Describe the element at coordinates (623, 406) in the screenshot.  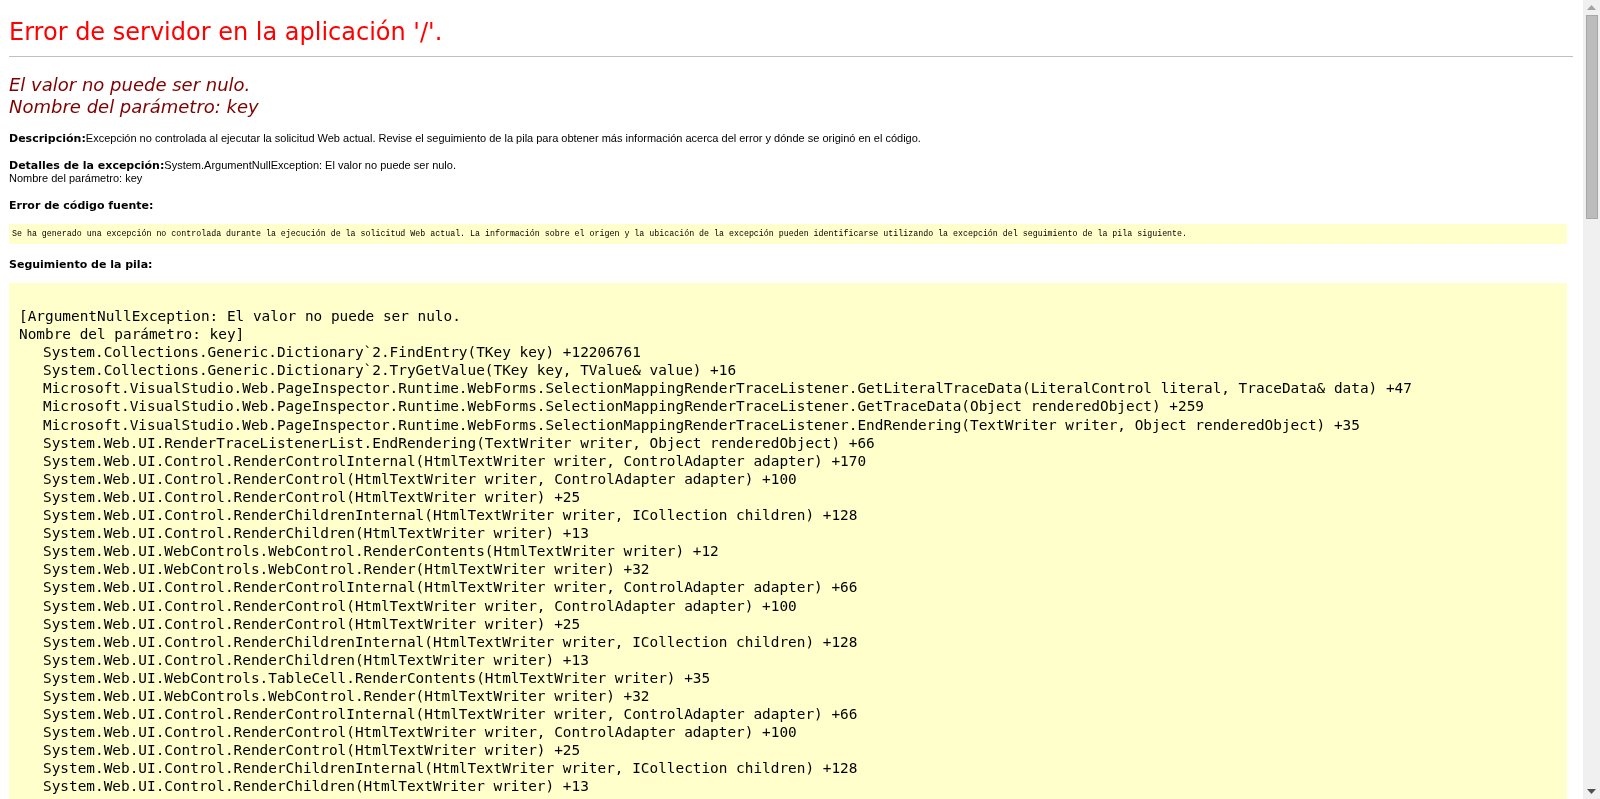
I see `stack-frame-line: Microsoft.VisualStudio.Web.PageInspector.Runtime.WebForms.SelectionMappingRenderTraceListener.GetTraceData(Object renderedObject) +259` at that location.